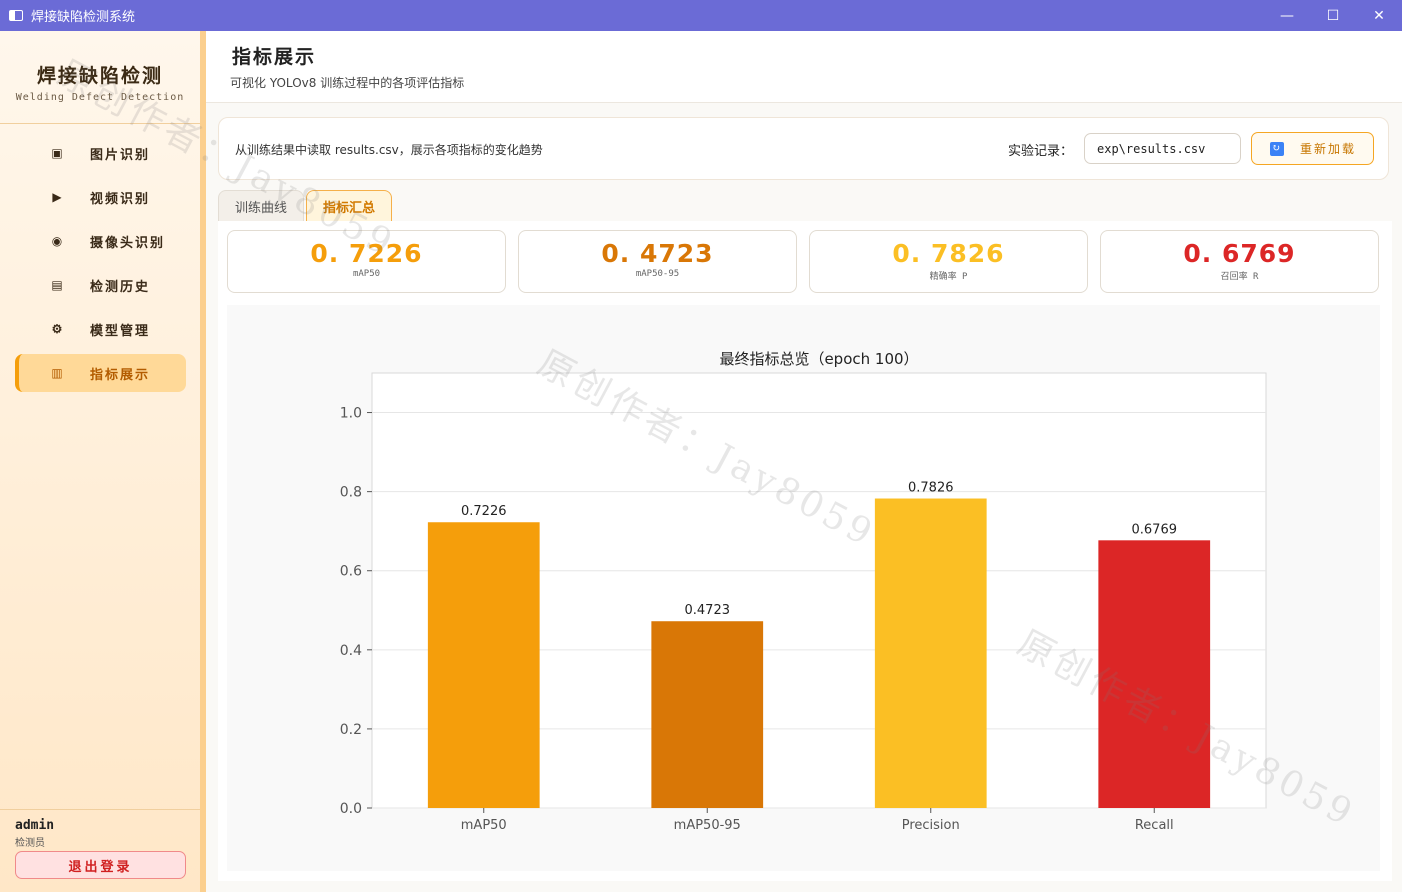 This screenshot has width=1402, height=892. I want to click on metric-card-map50: 0. 7226 mAP50, so click(366, 261).